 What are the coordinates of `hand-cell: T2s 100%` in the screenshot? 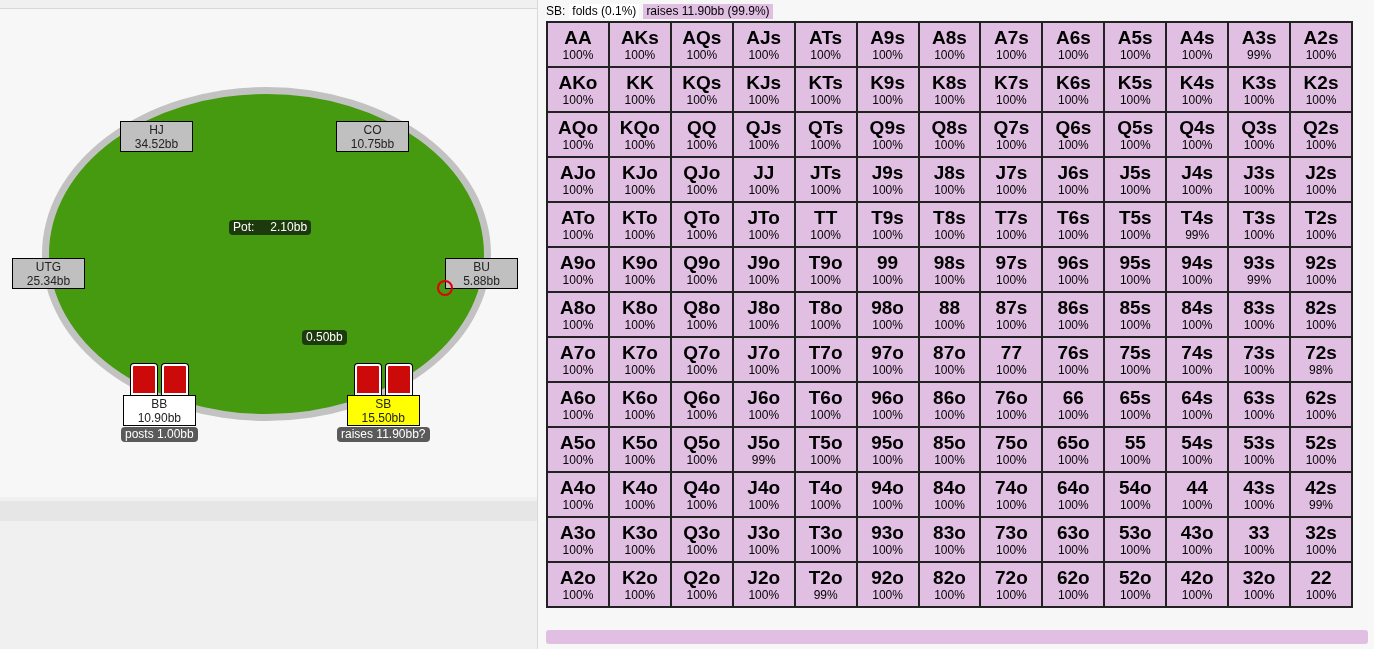 It's located at (1321, 224).